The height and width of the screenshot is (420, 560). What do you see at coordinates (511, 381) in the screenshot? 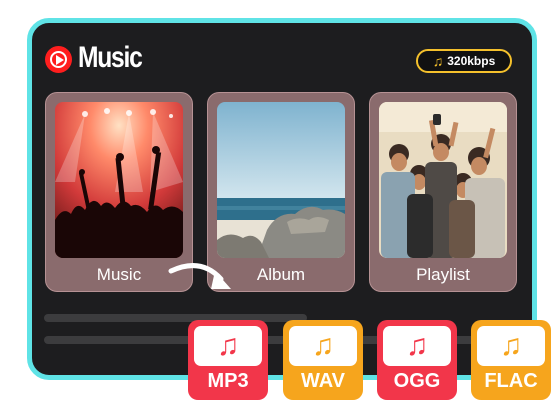
I see `format-flac-label: FLAC` at bounding box center [511, 381].